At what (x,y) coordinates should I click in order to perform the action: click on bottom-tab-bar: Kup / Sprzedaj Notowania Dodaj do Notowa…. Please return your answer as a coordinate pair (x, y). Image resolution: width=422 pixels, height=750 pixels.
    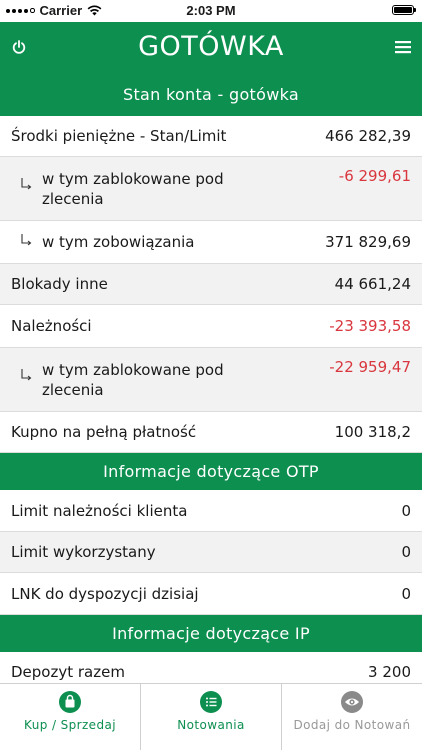
    Looking at the image, I should click on (211, 716).